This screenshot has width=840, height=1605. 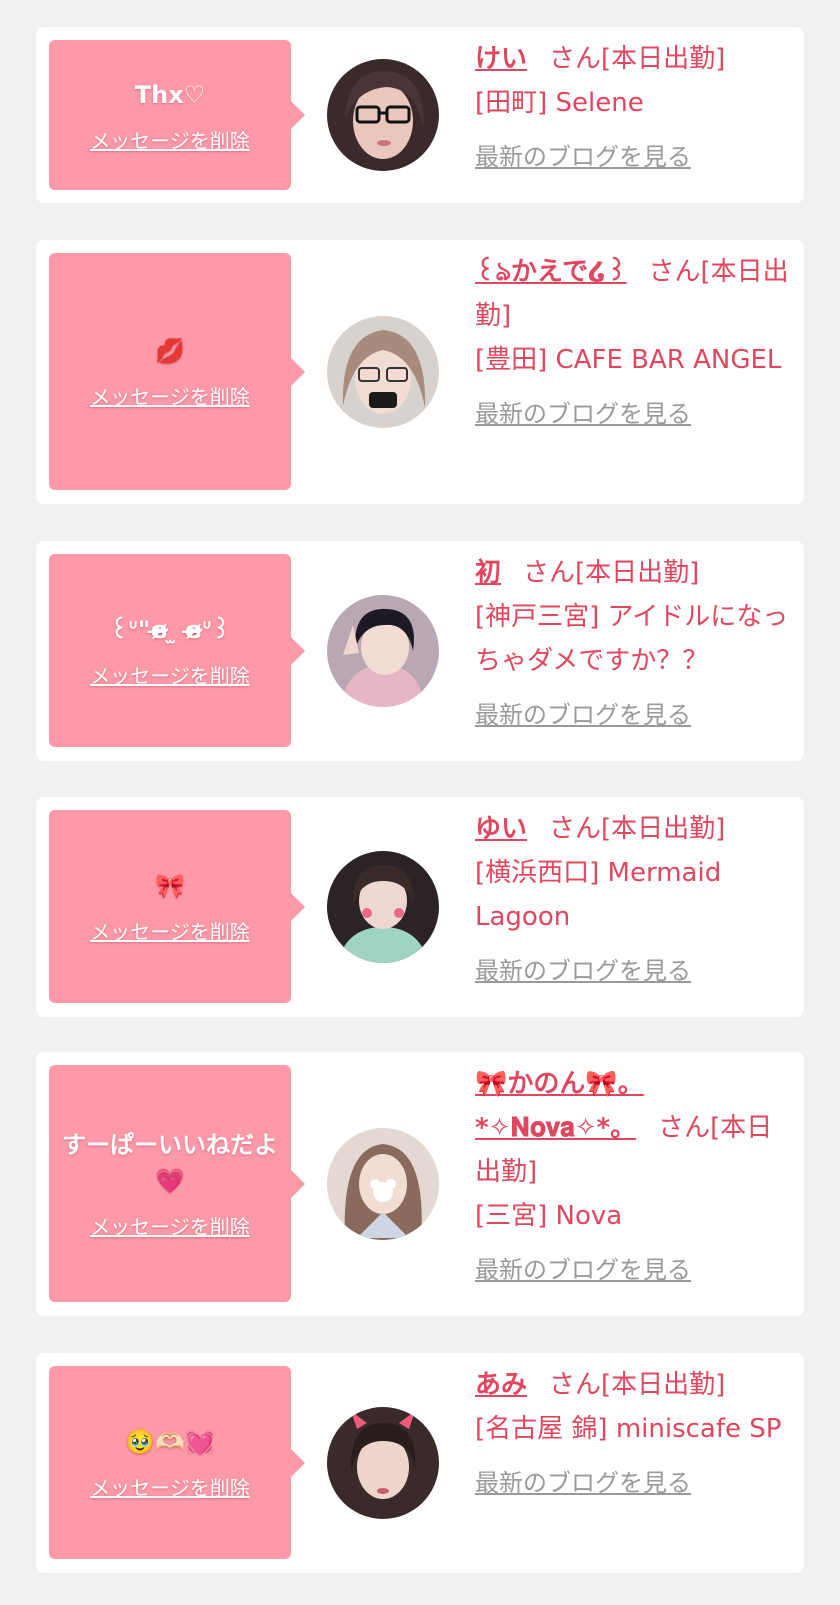 I want to click on cast-name-link: あみ, so click(x=501, y=1385).